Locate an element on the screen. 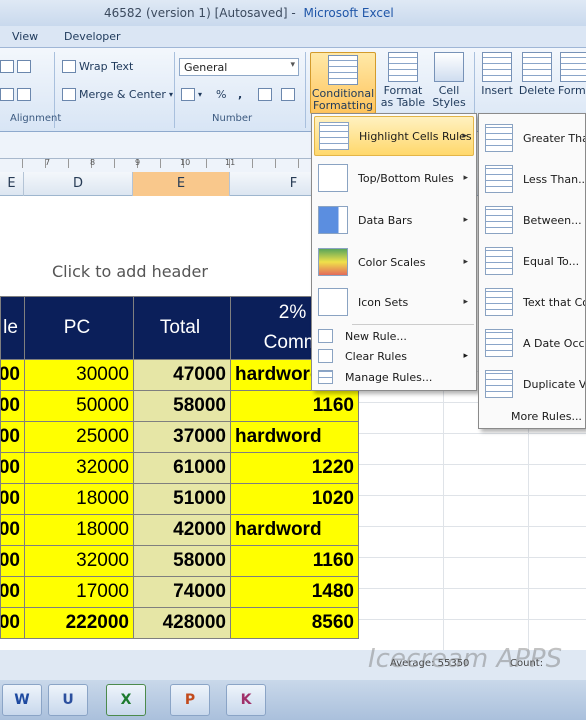  table-cell: 1220 is located at coordinates (294, 468).